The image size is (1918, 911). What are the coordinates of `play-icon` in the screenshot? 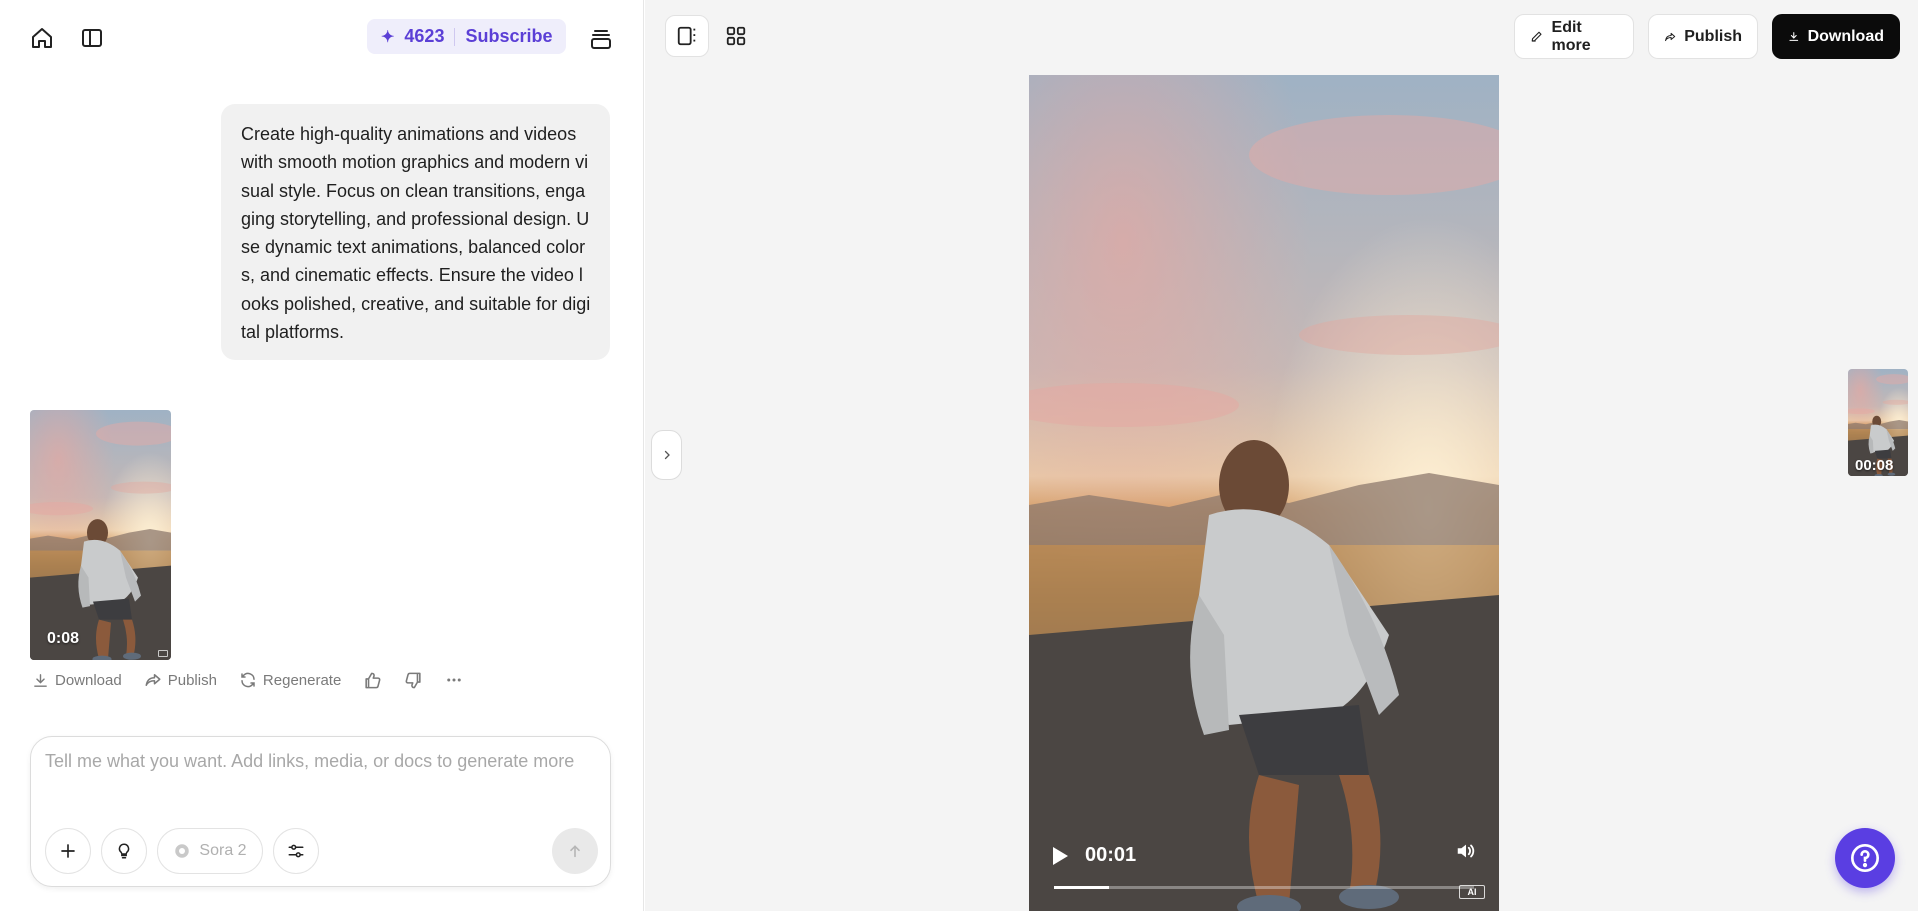 It's located at (1060, 855).